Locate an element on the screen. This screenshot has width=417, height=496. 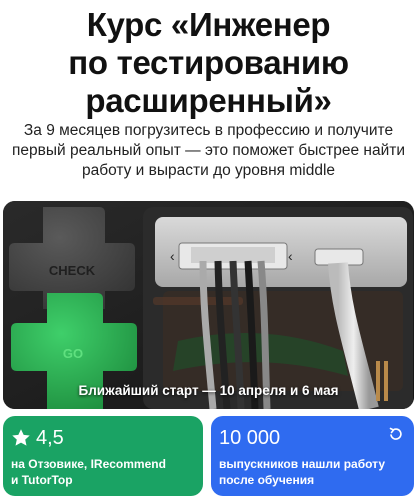
graduates-value: 10 000 is located at coordinates (250, 438).